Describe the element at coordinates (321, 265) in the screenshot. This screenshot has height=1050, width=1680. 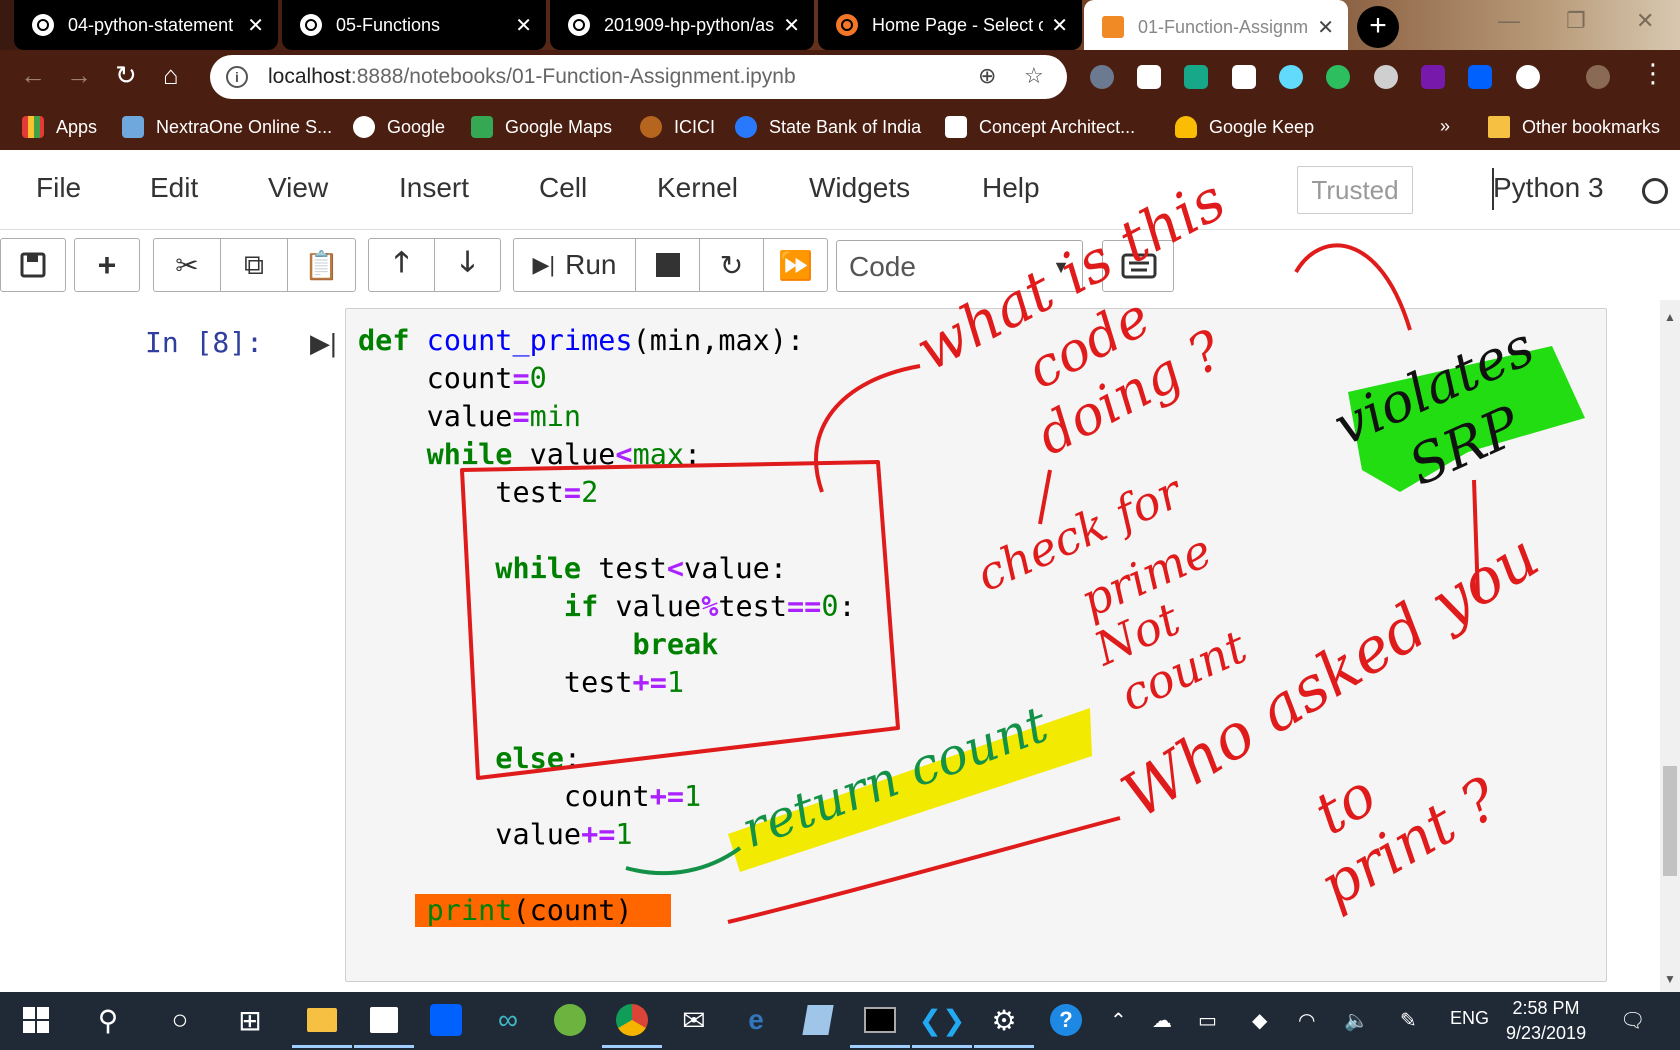
I see `paste-button: 📋` at that location.